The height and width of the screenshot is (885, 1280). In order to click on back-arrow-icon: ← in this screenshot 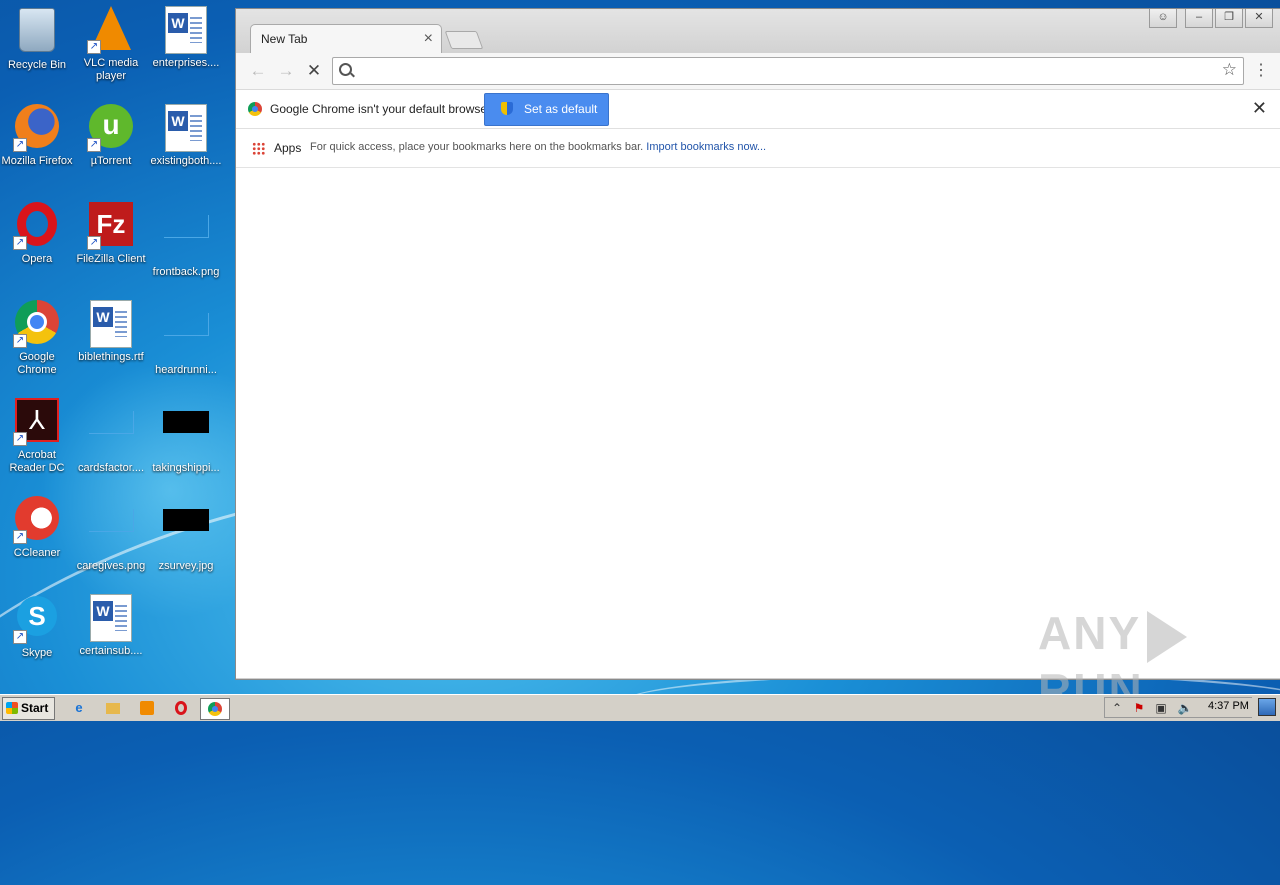, I will do `click(258, 71)`.